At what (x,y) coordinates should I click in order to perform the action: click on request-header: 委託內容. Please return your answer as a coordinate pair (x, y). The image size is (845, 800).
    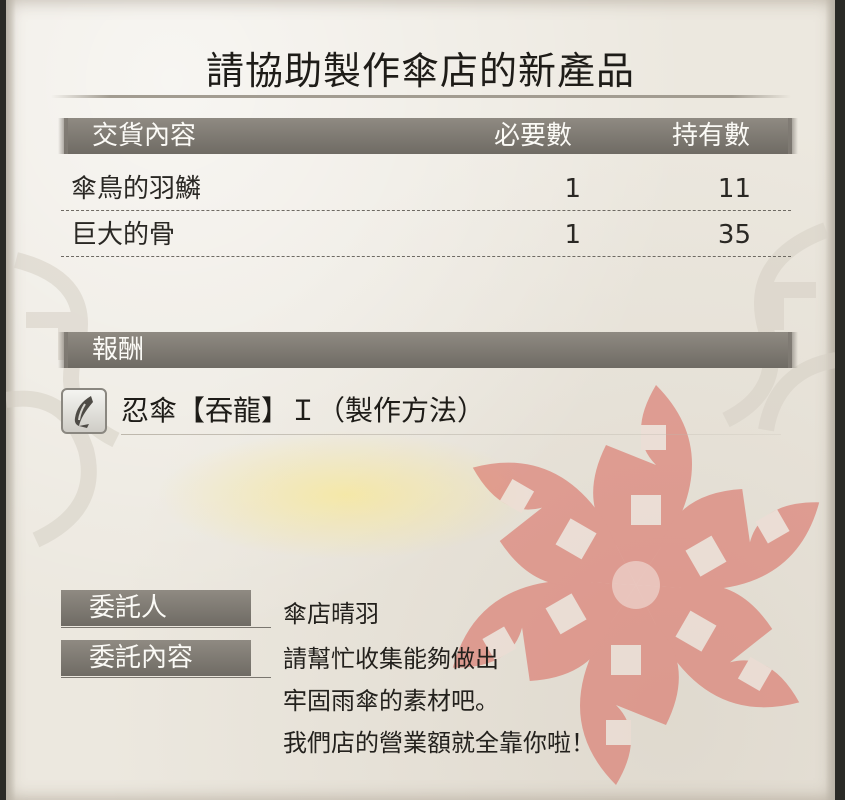
    Looking at the image, I should click on (156, 658).